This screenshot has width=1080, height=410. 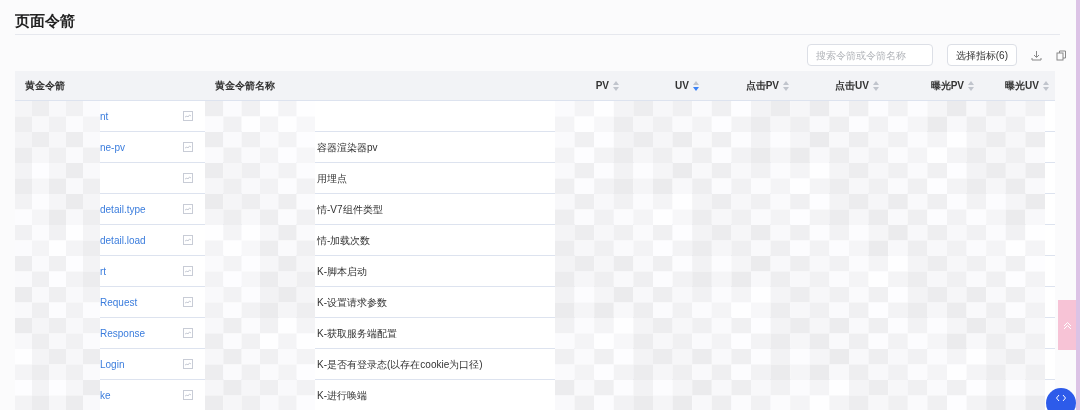 What do you see at coordinates (1061, 55) in the screenshot?
I see `copy-icon` at bounding box center [1061, 55].